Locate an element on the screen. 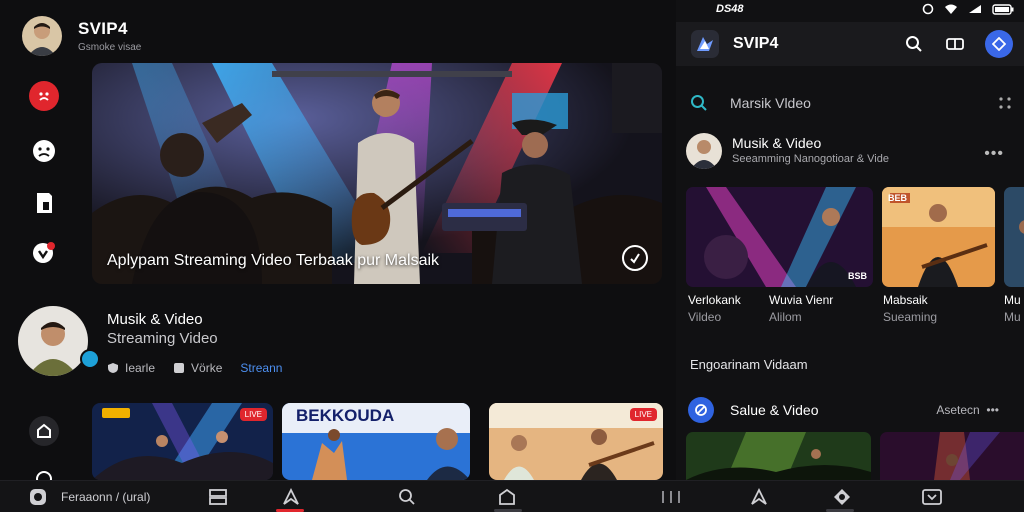  stream-link: Streann is located at coordinates (261, 368).